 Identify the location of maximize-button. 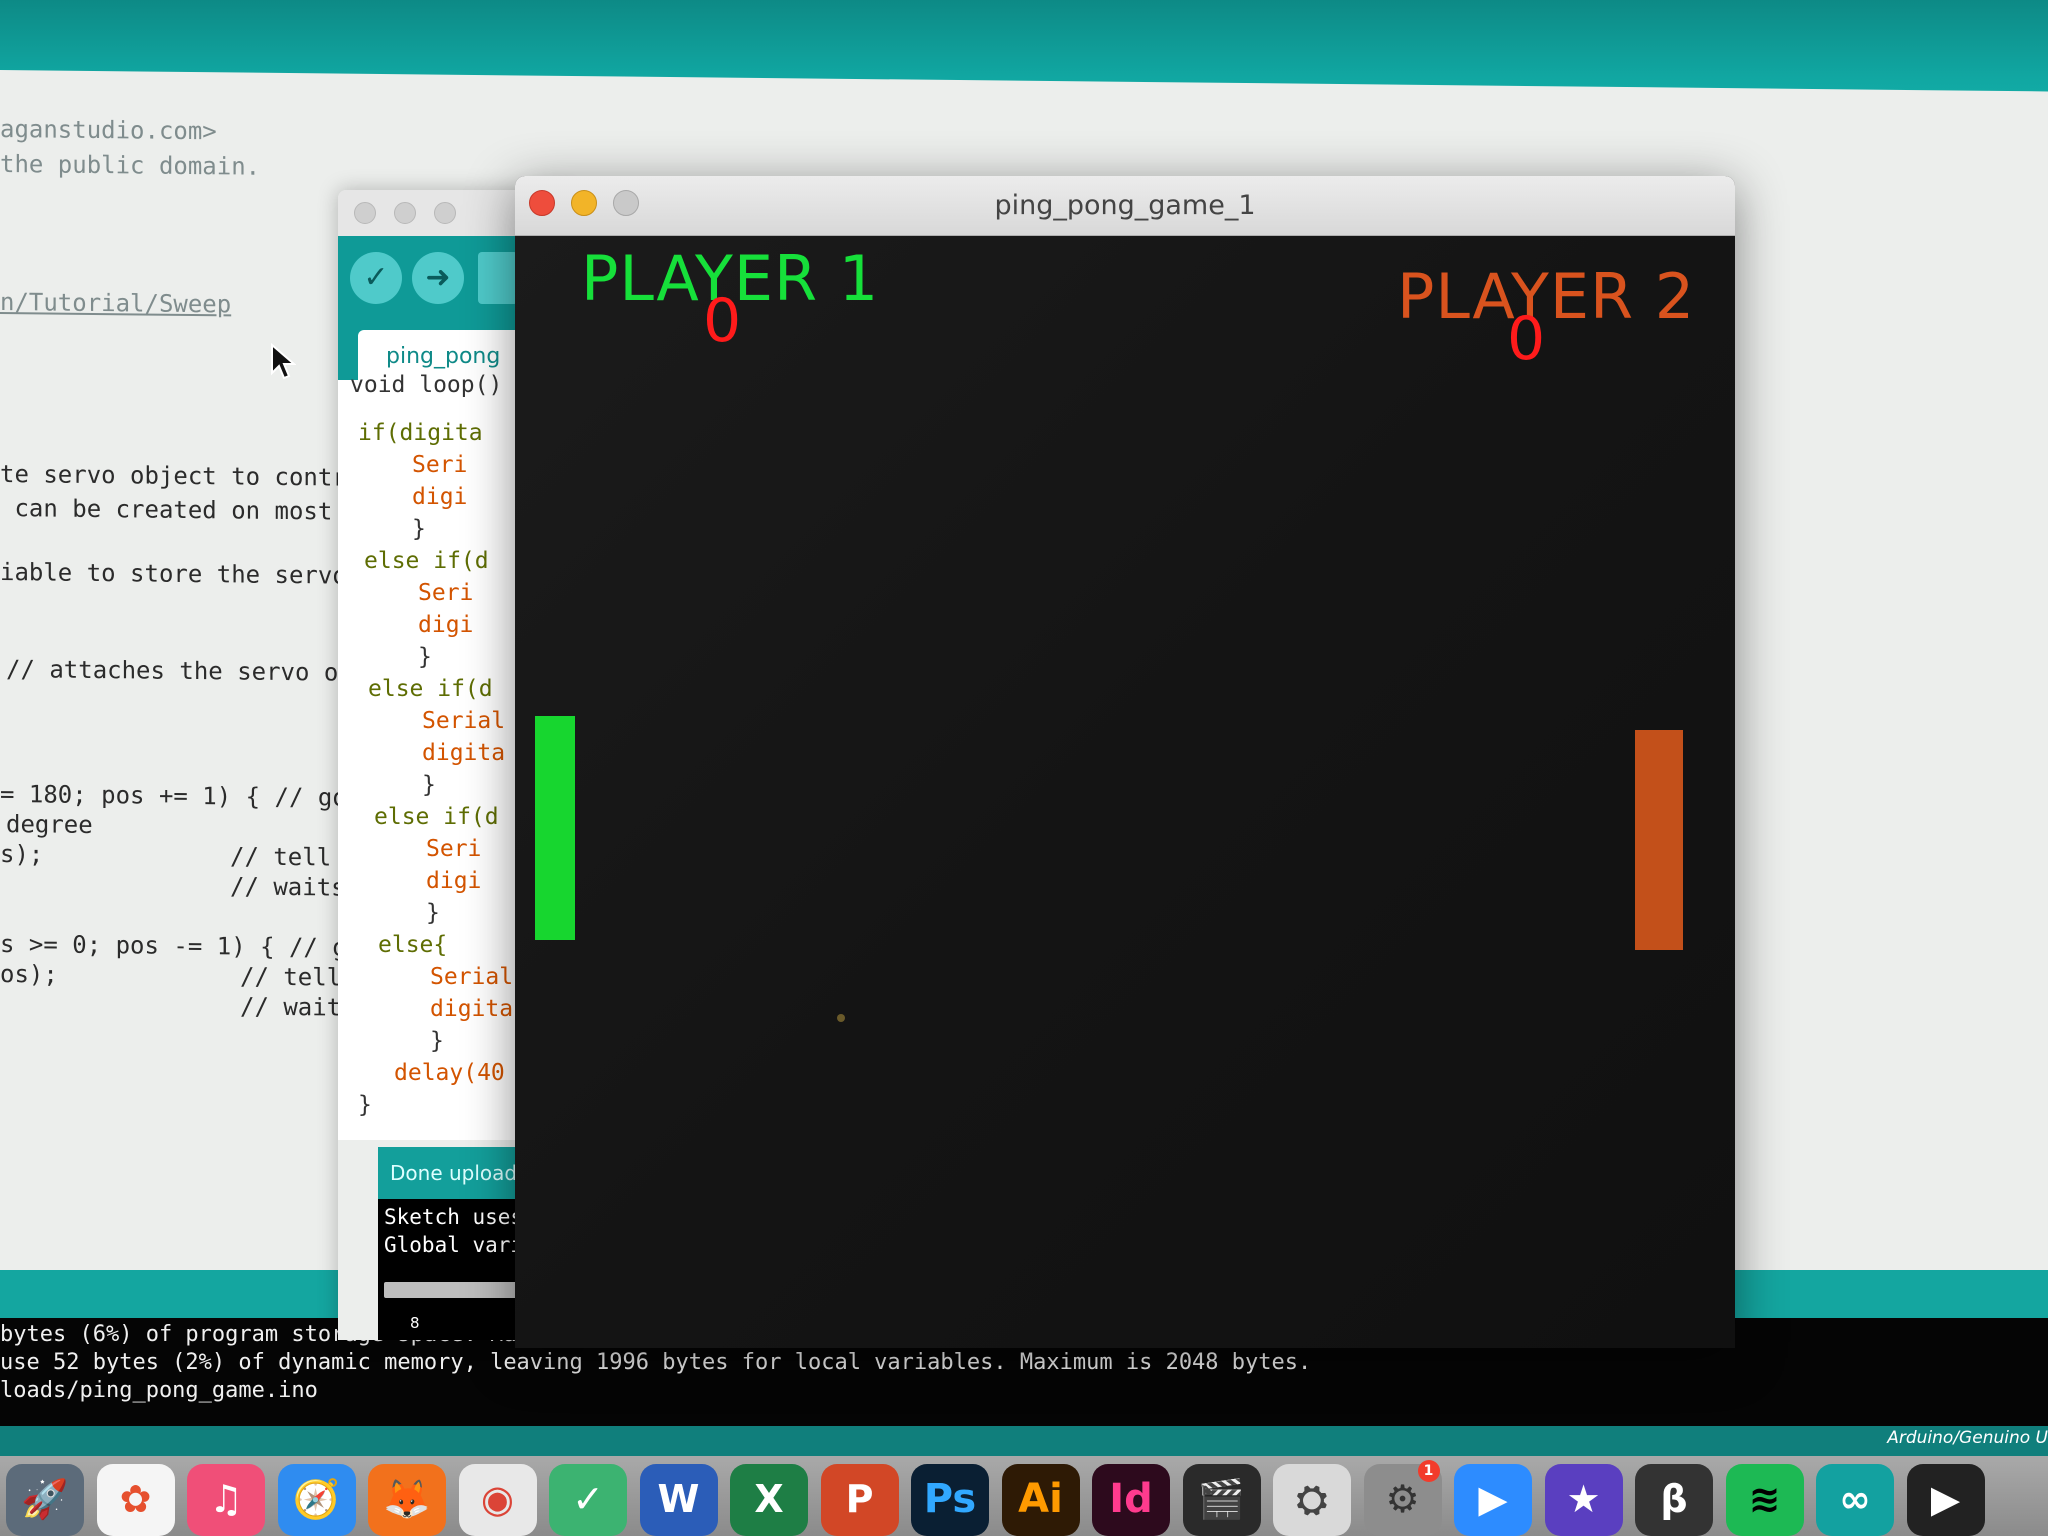
(445, 213).